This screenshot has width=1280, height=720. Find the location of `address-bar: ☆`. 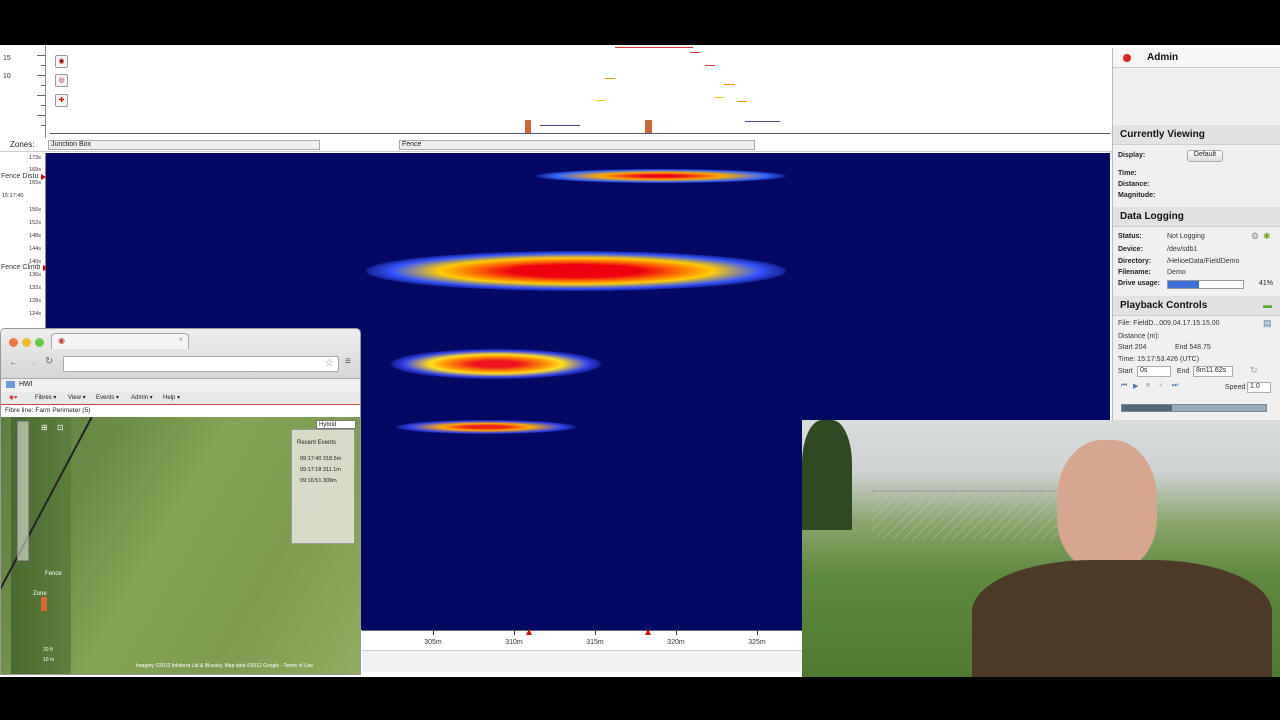

address-bar: ☆ is located at coordinates (201, 364).